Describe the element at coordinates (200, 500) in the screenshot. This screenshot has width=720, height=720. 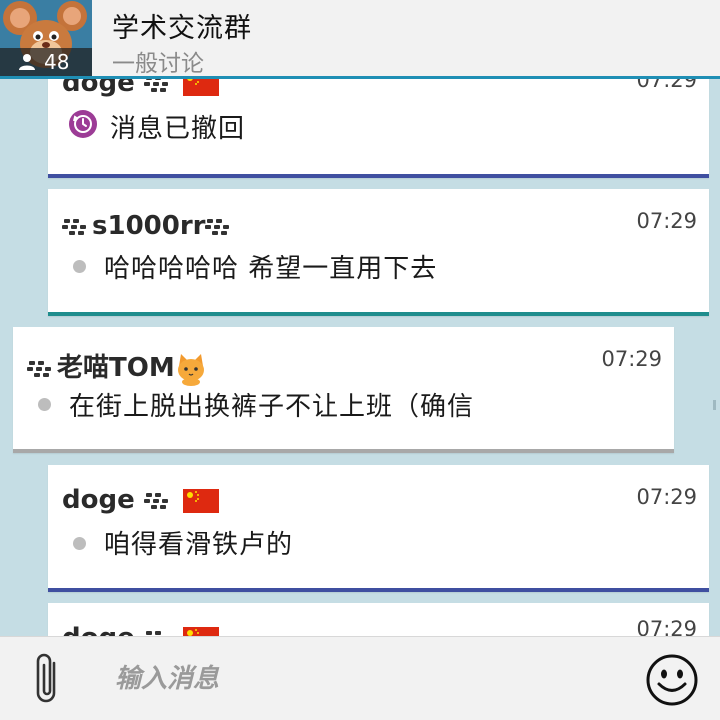
I see `china-flag-icon` at that location.